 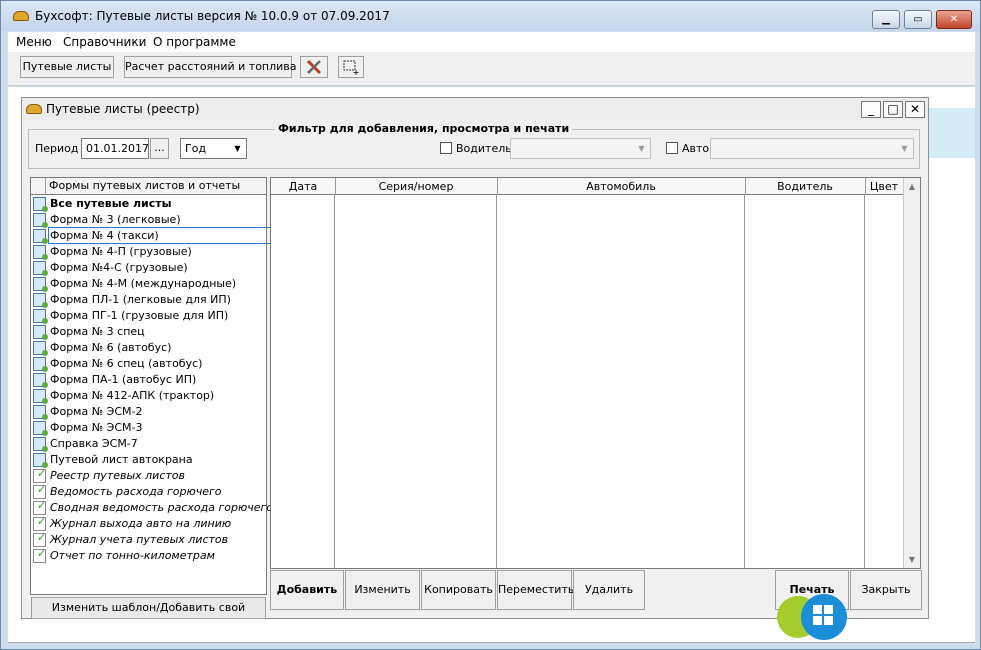 I want to click on child-close-button: ✕, so click(x=915, y=109).